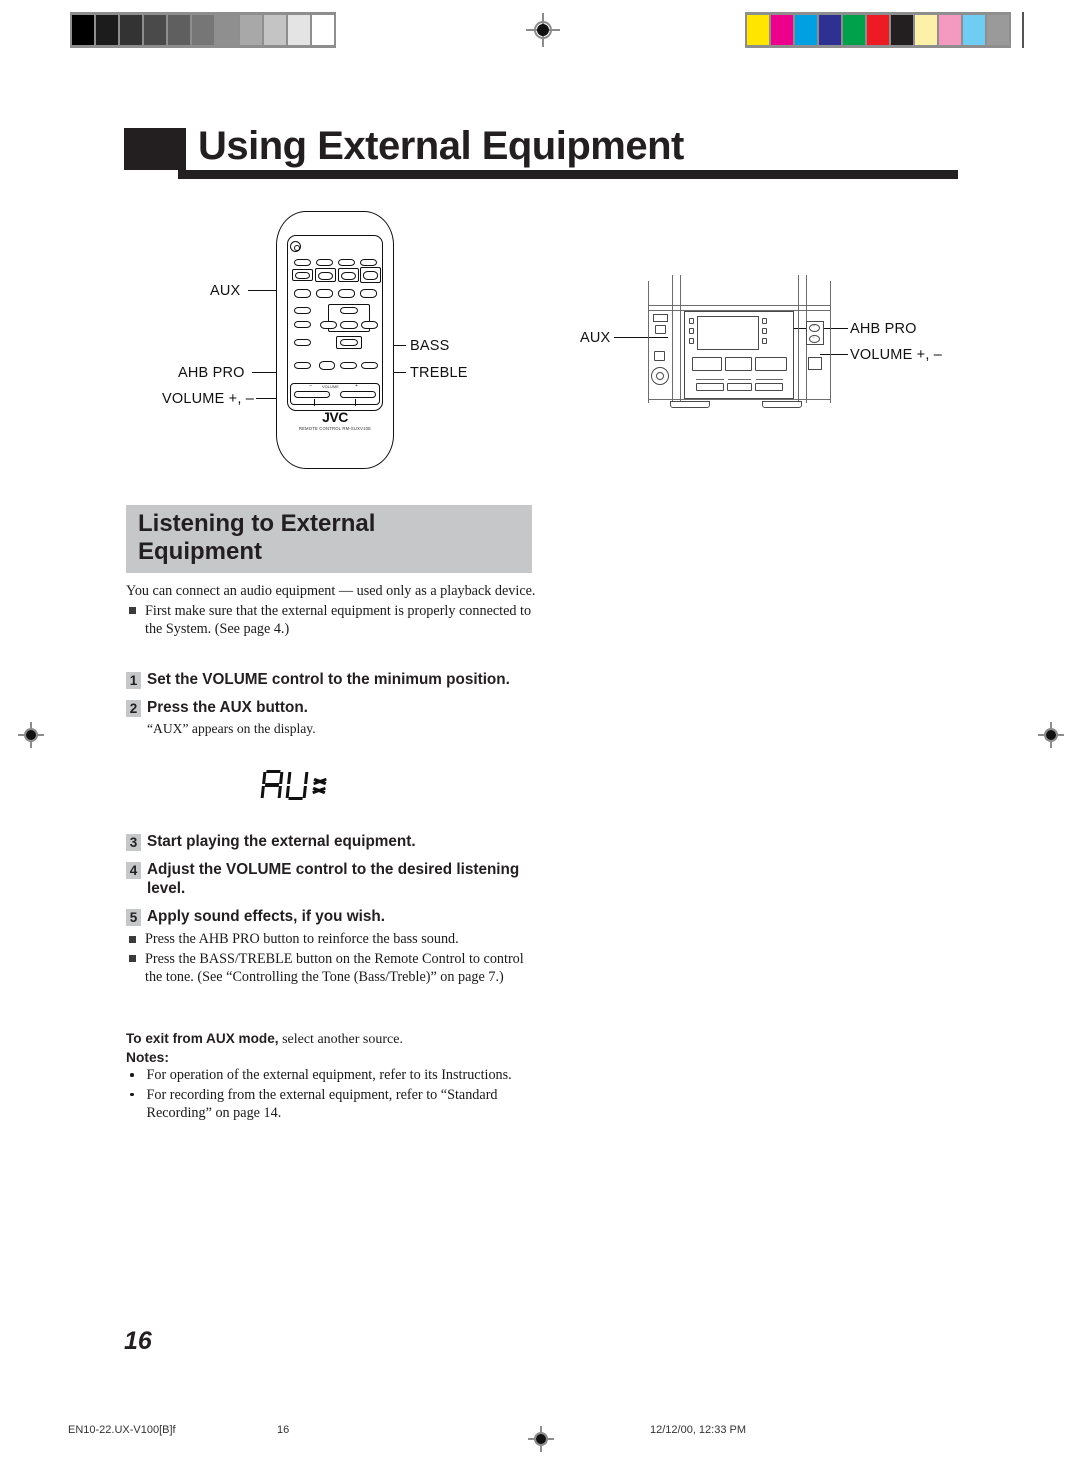 Image resolution: width=1080 pixels, height=1478 pixels. I want to click on callout-remote-treble: TREBLE, so click(439, 373).